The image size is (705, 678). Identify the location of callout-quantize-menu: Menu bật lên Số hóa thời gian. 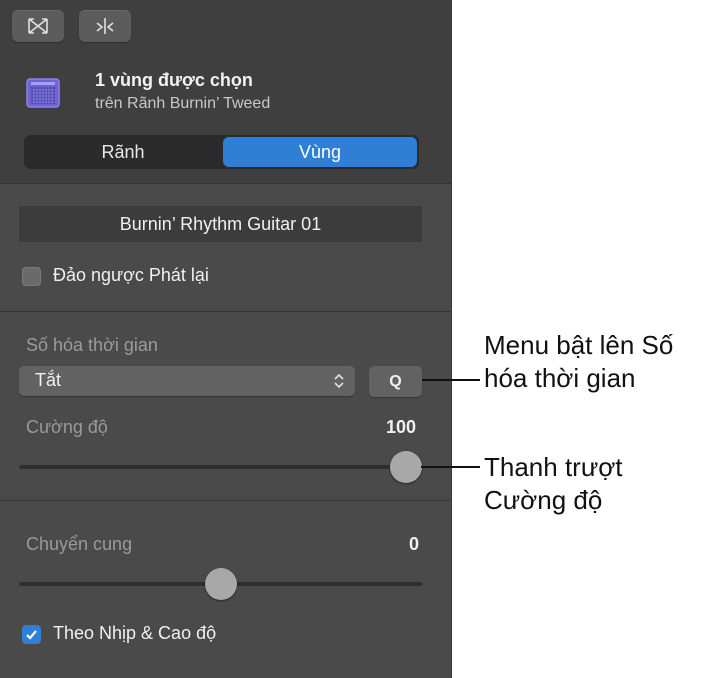
(594, 362).